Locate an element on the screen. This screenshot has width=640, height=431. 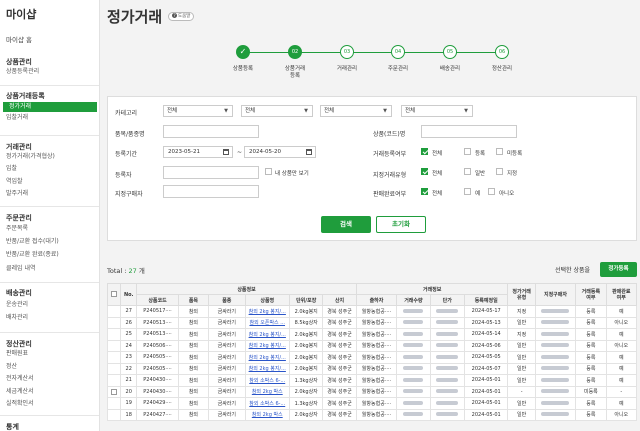
category-select-4: 전체 ▼ is located at coordinates (437, 111).